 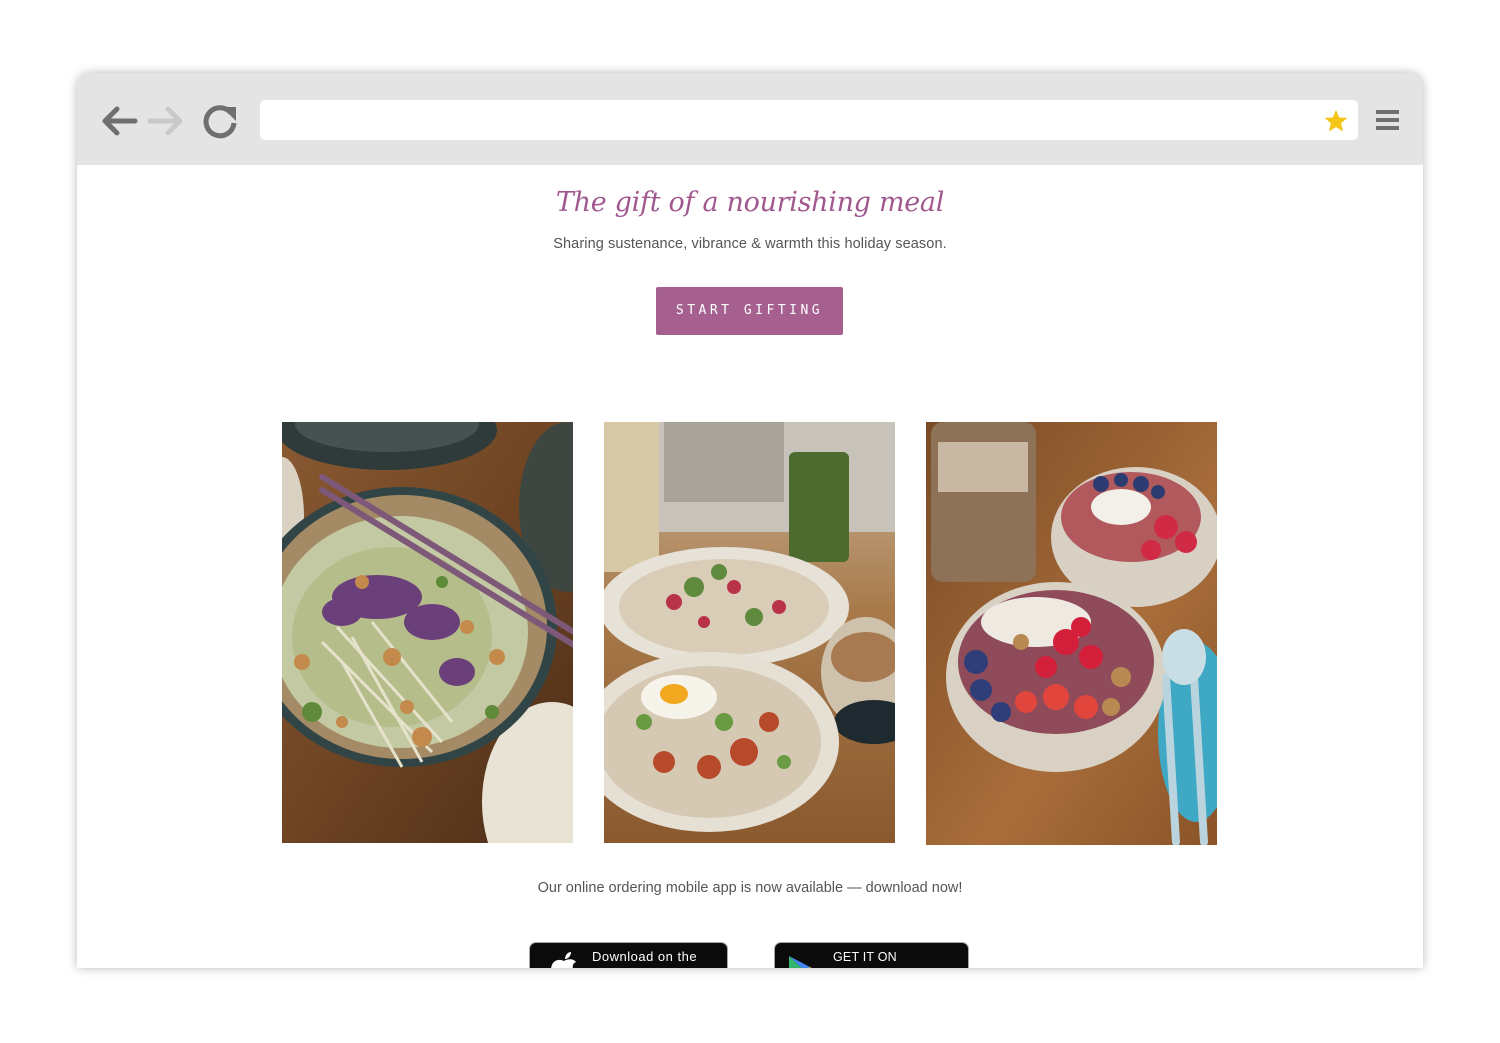 What do you see at coordinates (166, 121) in the screenshot?
I see `forward-arrow-icon` at bounding box center [166, 121].